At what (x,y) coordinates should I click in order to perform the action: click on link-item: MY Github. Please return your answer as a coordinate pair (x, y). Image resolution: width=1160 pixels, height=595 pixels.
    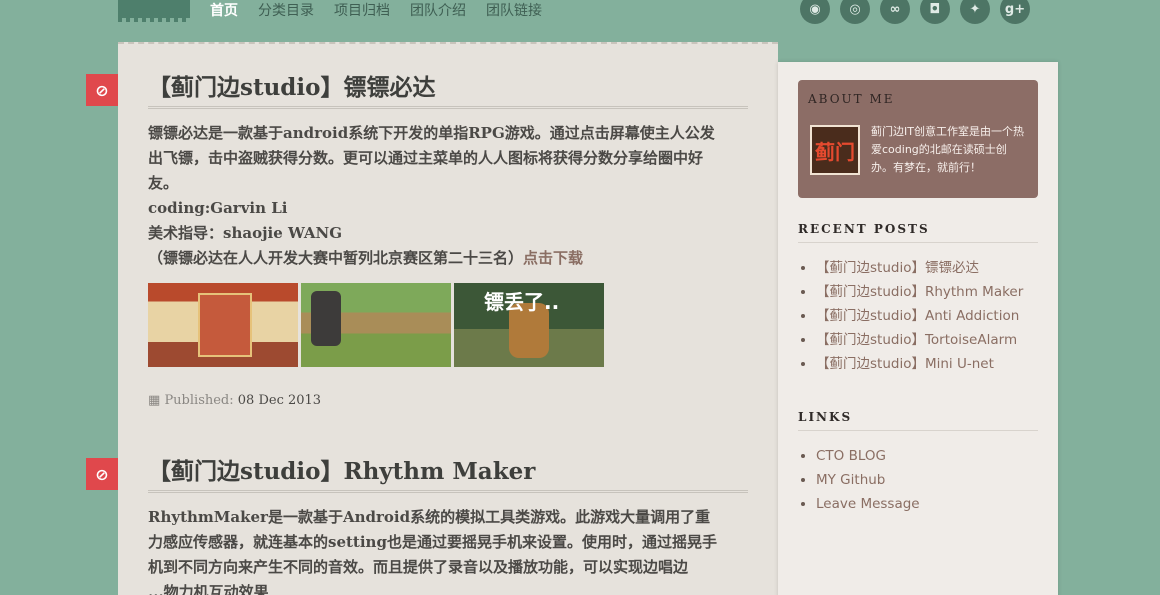
    Looking at the image, I should click on (868, 480).